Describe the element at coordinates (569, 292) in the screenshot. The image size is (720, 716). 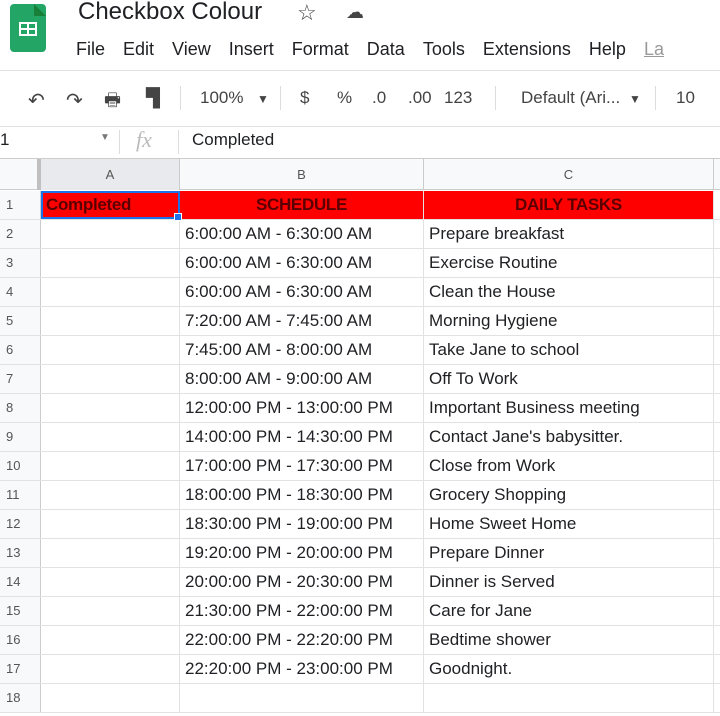
I see `cell-task: Clean the House` at that location.